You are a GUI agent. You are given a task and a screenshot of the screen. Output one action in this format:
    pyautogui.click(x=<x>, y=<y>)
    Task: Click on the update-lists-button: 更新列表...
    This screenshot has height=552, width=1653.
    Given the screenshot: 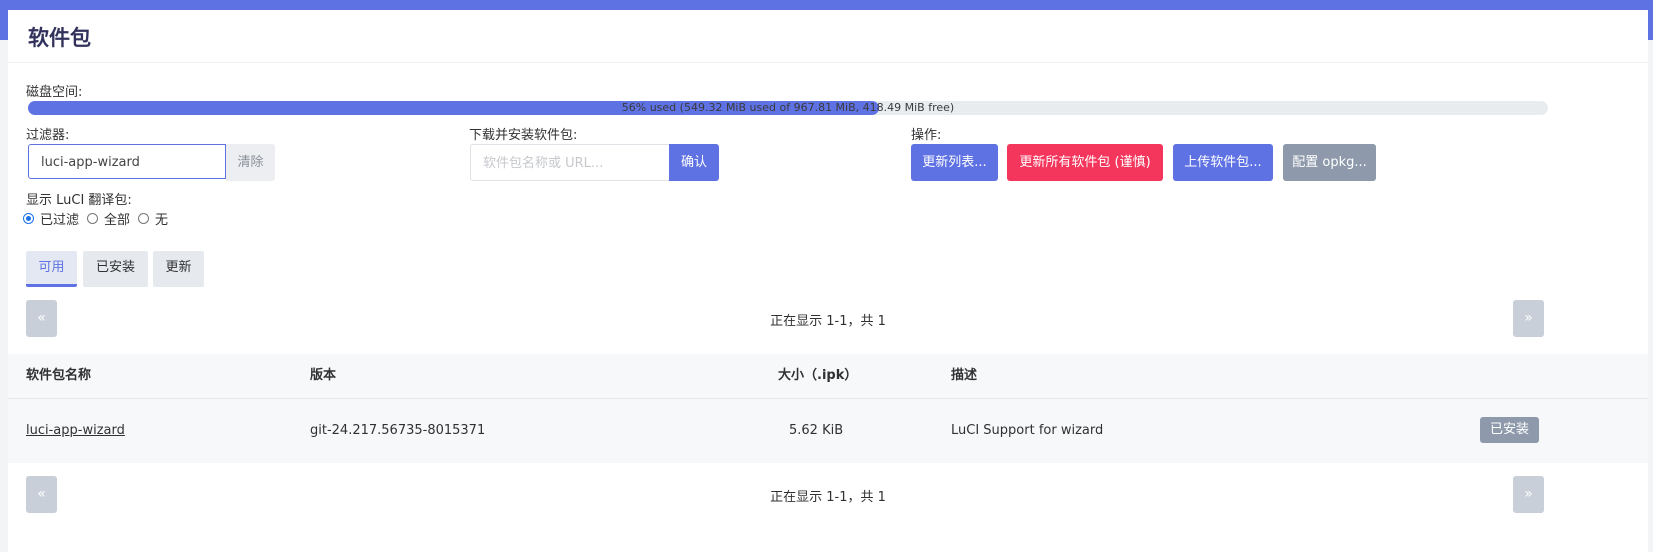 What is the action you would take?
    pyautogui.click(x=954, y=162)
    